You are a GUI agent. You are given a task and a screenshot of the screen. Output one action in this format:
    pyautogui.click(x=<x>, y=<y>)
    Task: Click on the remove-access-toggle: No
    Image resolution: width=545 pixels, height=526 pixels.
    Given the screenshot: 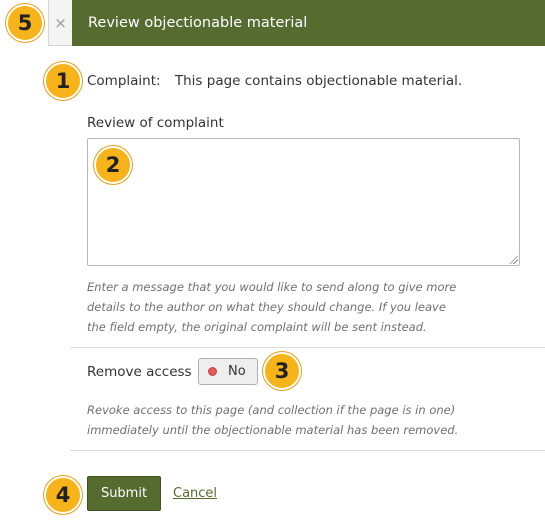 What is the action you would take?
    pyautogui.click(x=228, y=371)
    